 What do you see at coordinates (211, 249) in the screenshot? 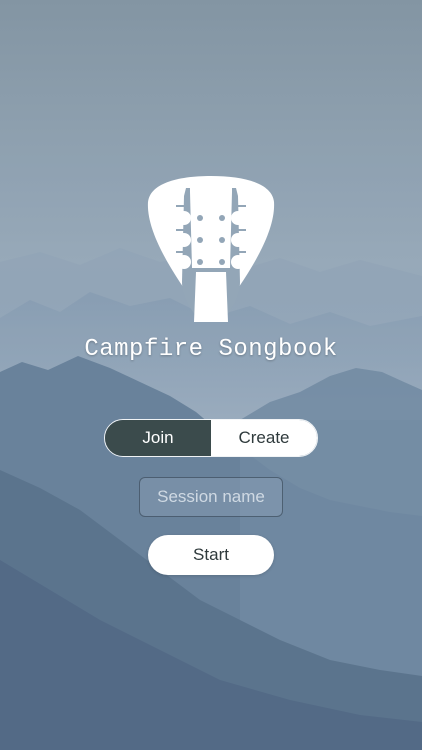
I see `guitar-pick-headstock-icon` at bounding box center [211, 249].